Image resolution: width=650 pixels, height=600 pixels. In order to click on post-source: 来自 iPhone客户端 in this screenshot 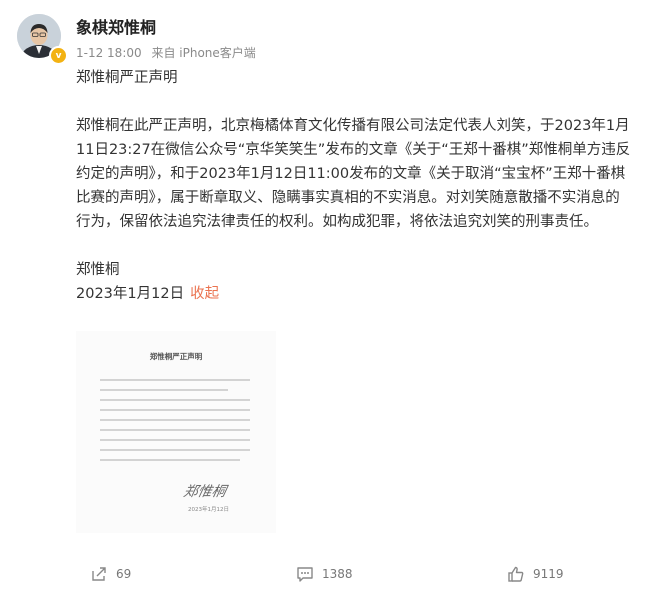, I will do `click(203, 53)`.